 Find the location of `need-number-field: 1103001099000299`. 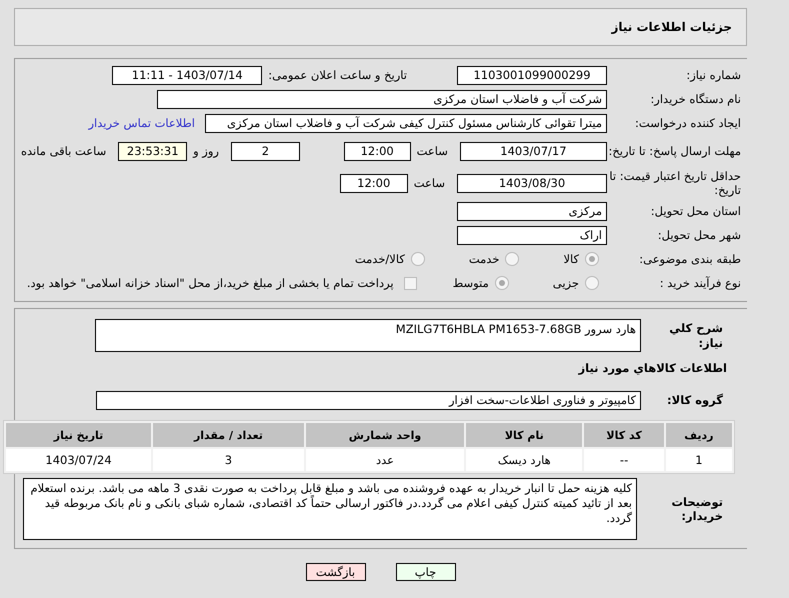

need-number-field: 1103001099000299 is located at coordinates (532, 75).